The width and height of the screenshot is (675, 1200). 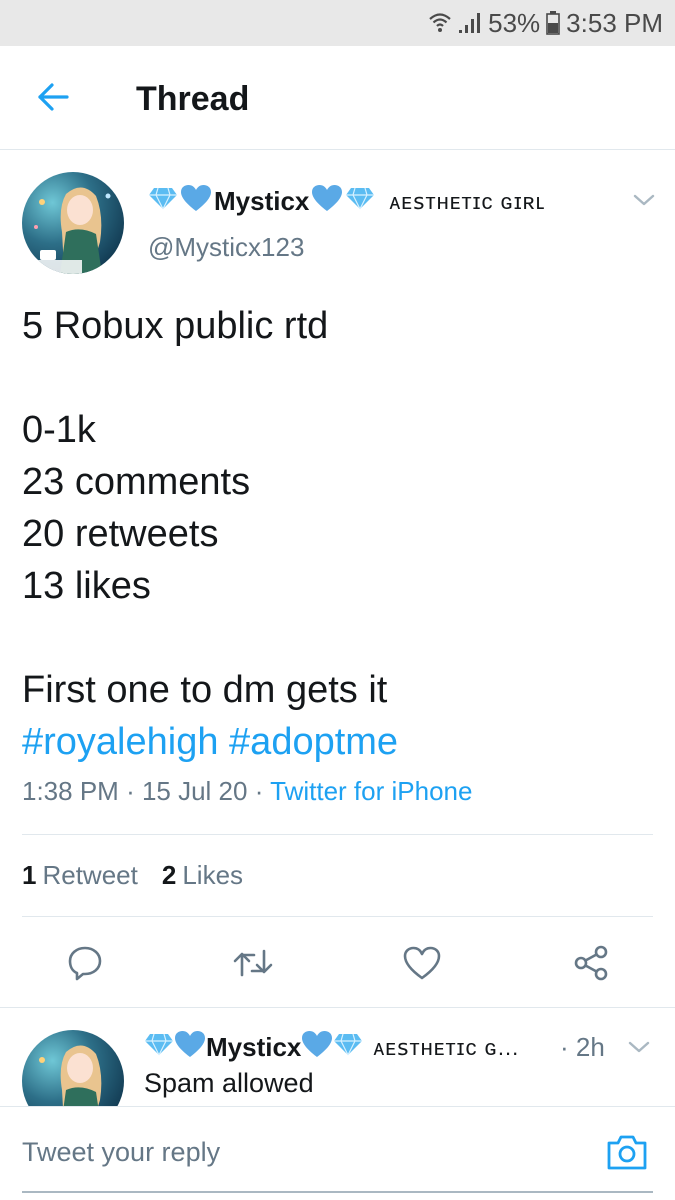 What do you see at coordinates (59, 430) in the screenshot?
I see `tweet-line: 0-1k` at bounding box center [59, 430].